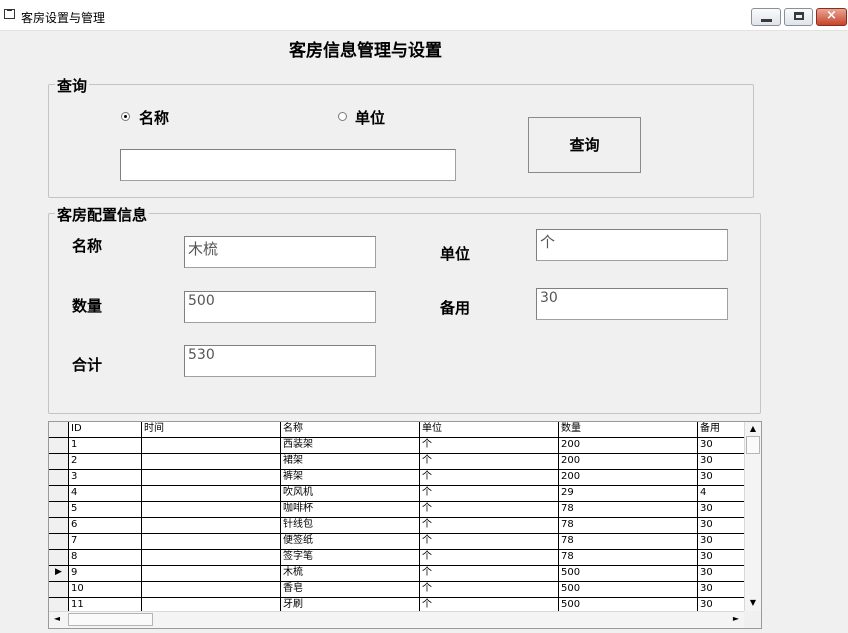 Image resolution: width=848 pixels, height=633 pixels. I want to click on radio-name, so click(125, 116).